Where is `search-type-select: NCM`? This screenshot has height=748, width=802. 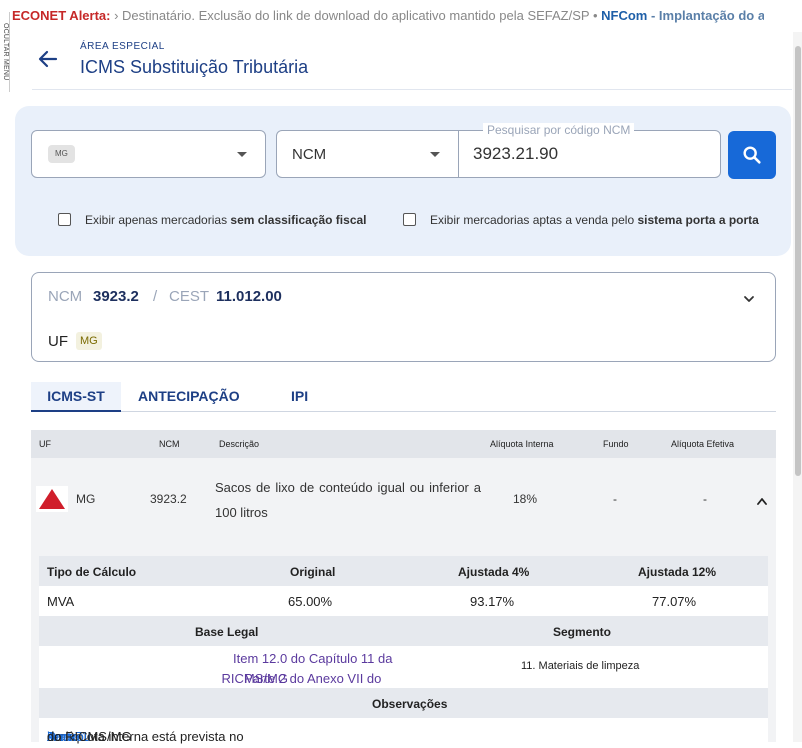 search-type-select: NCM is located at coordinates (367, 154).